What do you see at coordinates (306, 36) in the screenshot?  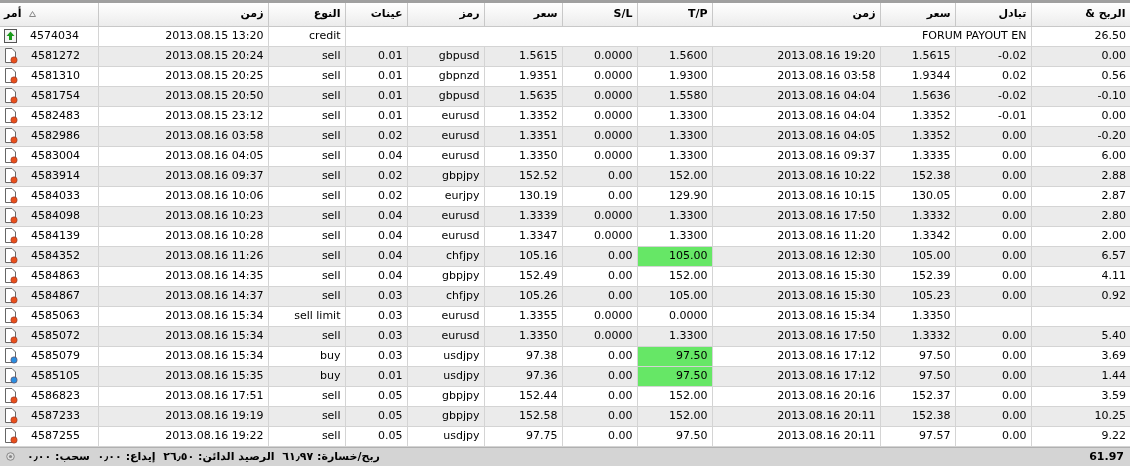 I see `table-cell: credit` at bounding box center [306, 36].